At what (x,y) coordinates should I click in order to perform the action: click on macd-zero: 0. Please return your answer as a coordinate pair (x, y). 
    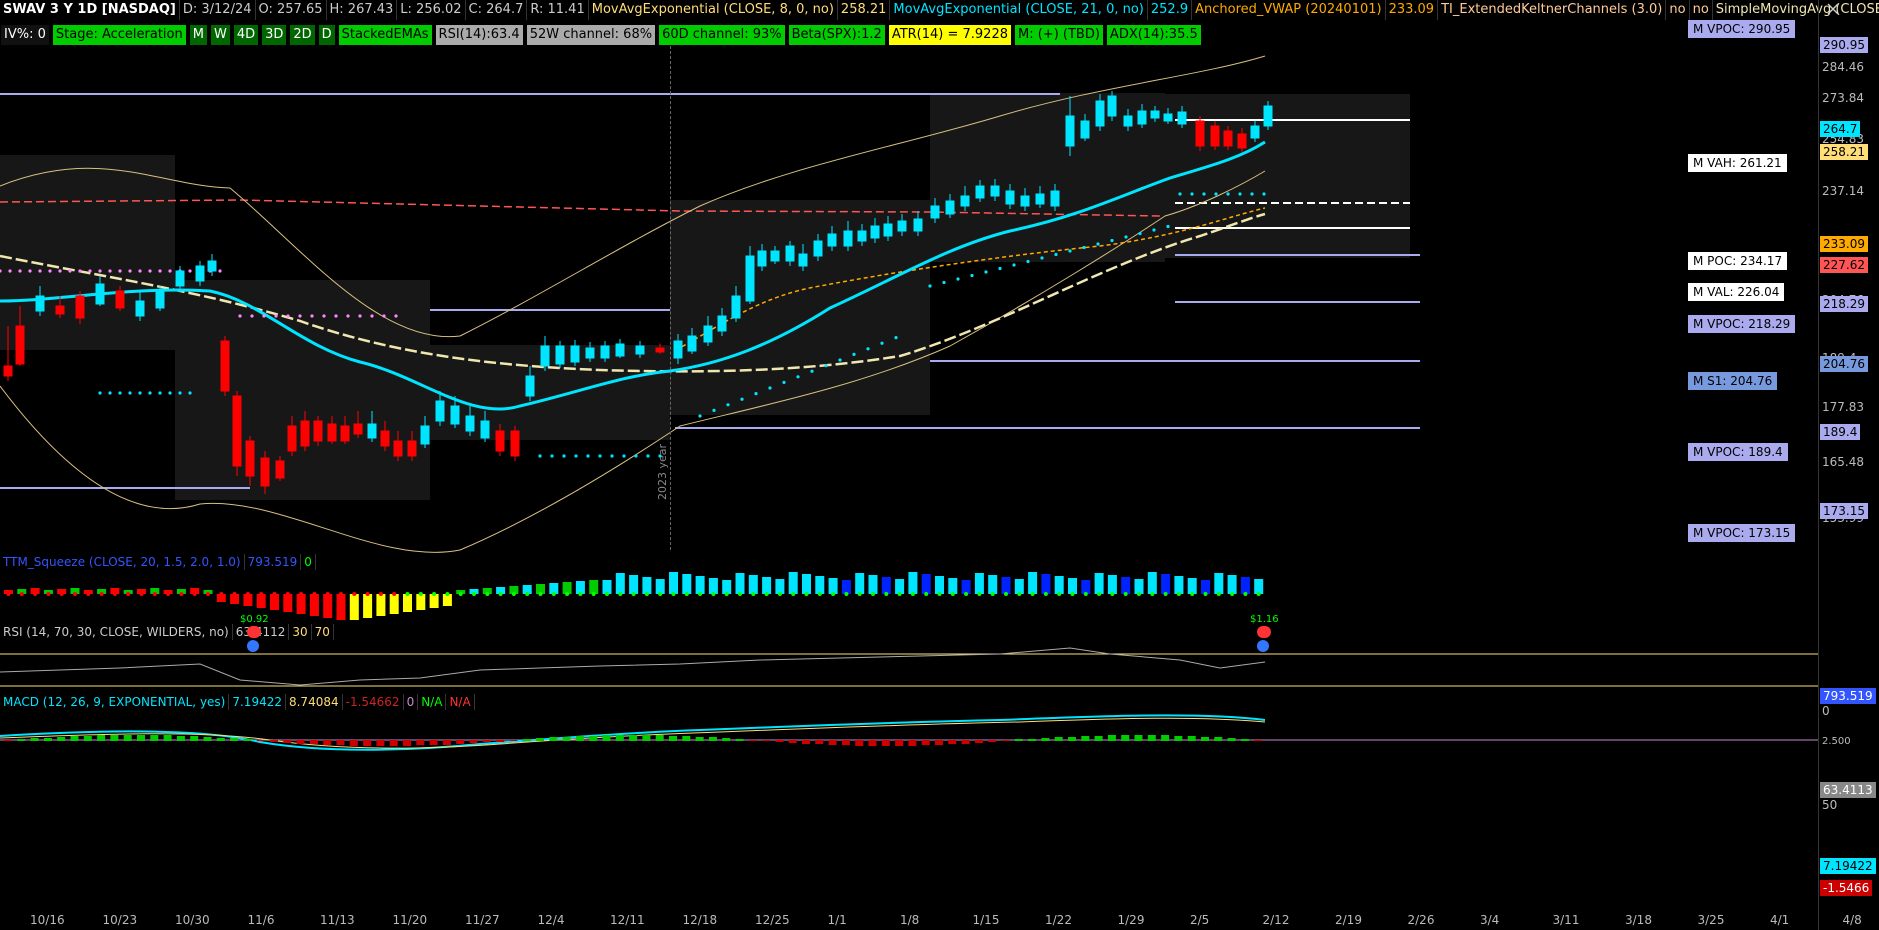
    Looking at the image, I should click on (411, 702).